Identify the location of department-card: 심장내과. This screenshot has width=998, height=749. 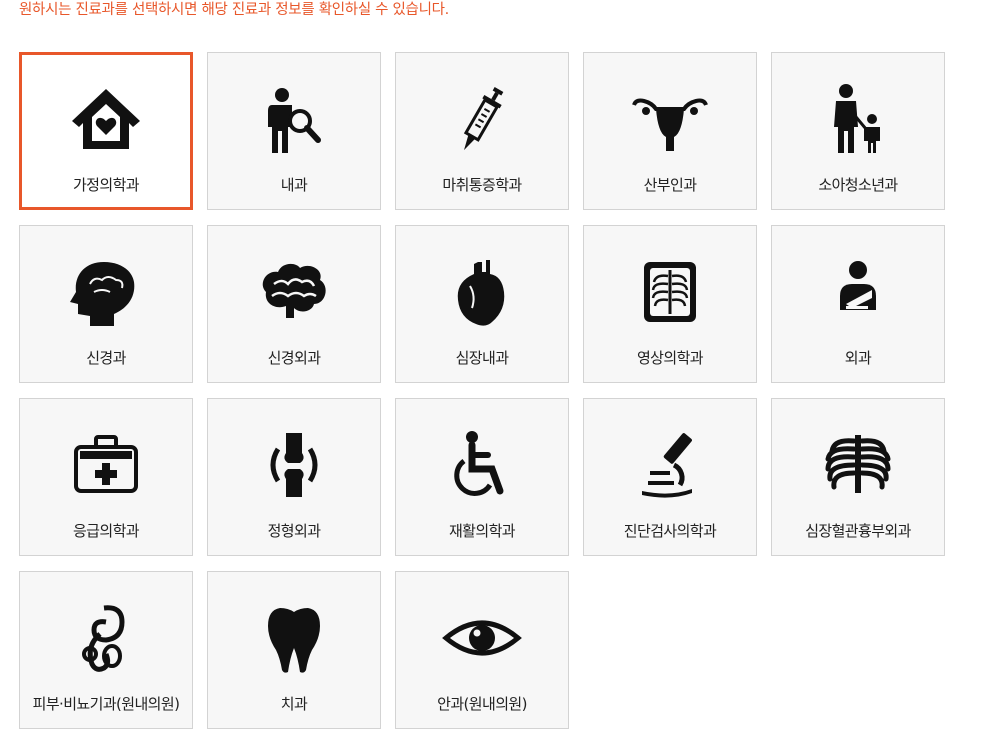
(482, 304).